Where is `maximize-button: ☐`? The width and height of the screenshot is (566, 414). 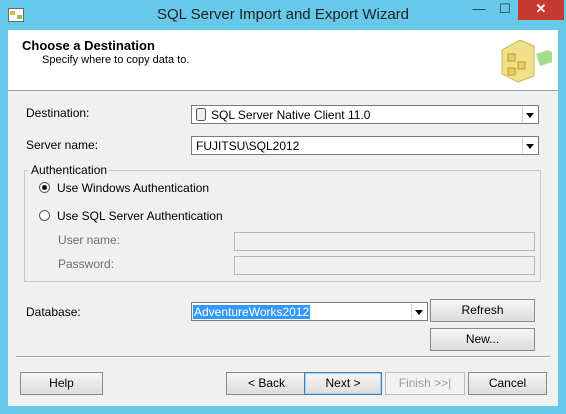
maximize-button: ☐ is located at coordinates (505, 10).